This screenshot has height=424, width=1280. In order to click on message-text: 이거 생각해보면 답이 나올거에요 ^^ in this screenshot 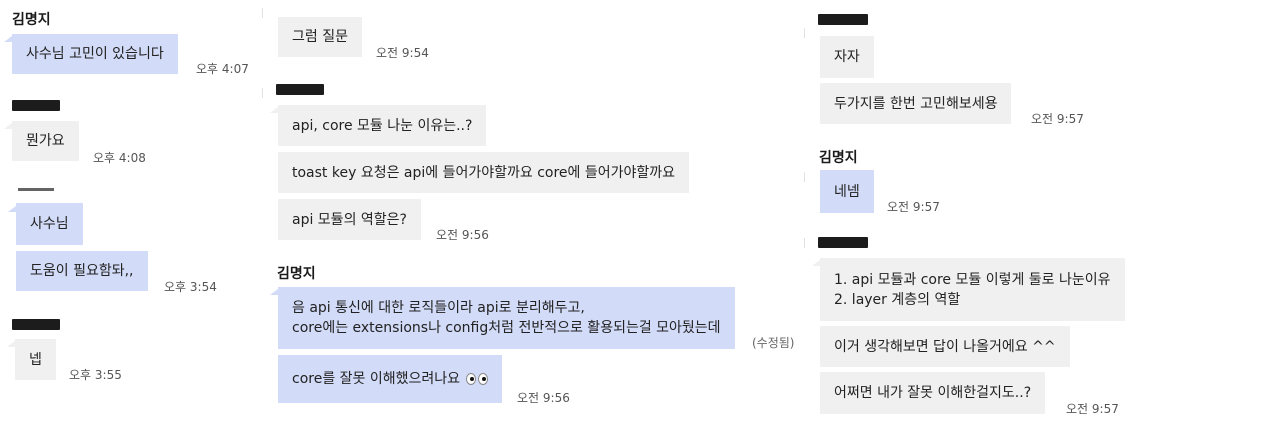, I will do `click(945, 346)`.